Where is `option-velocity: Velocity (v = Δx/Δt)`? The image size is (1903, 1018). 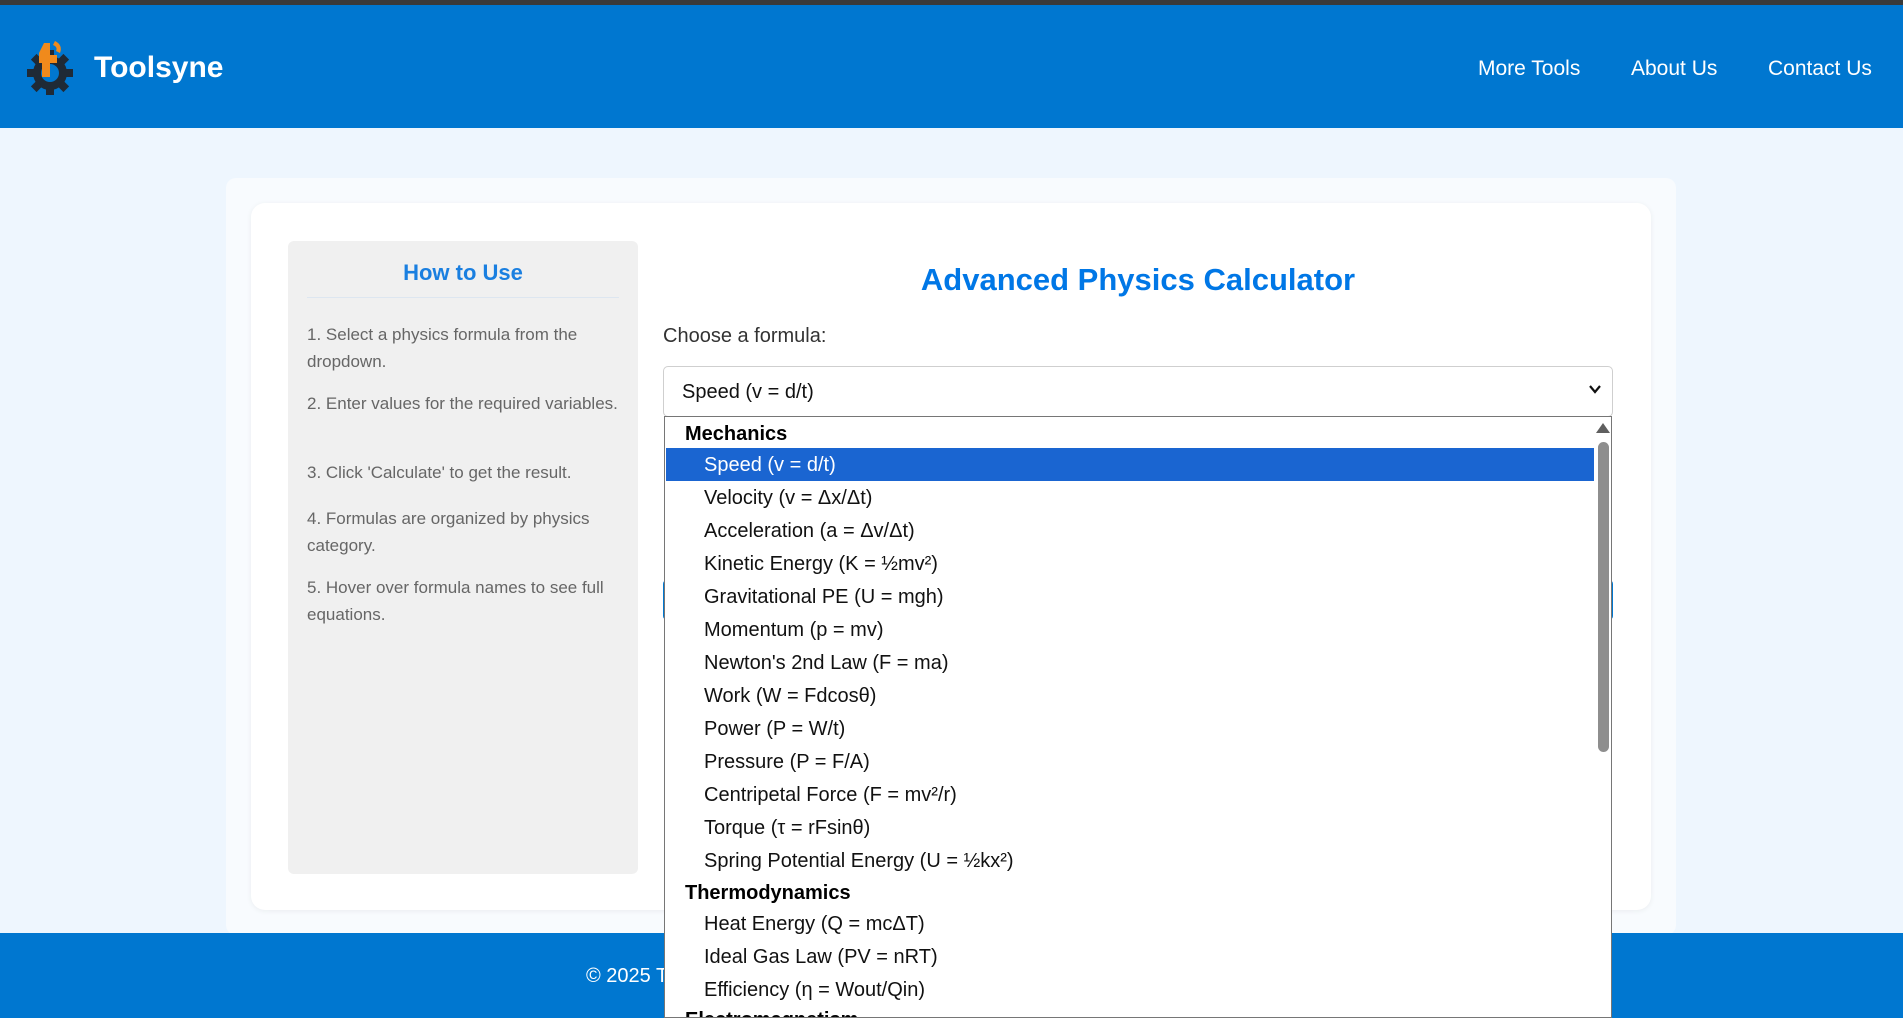 option-velocity: Velocity (v = Δx/Δt) is located at coordinates (1130, 497).